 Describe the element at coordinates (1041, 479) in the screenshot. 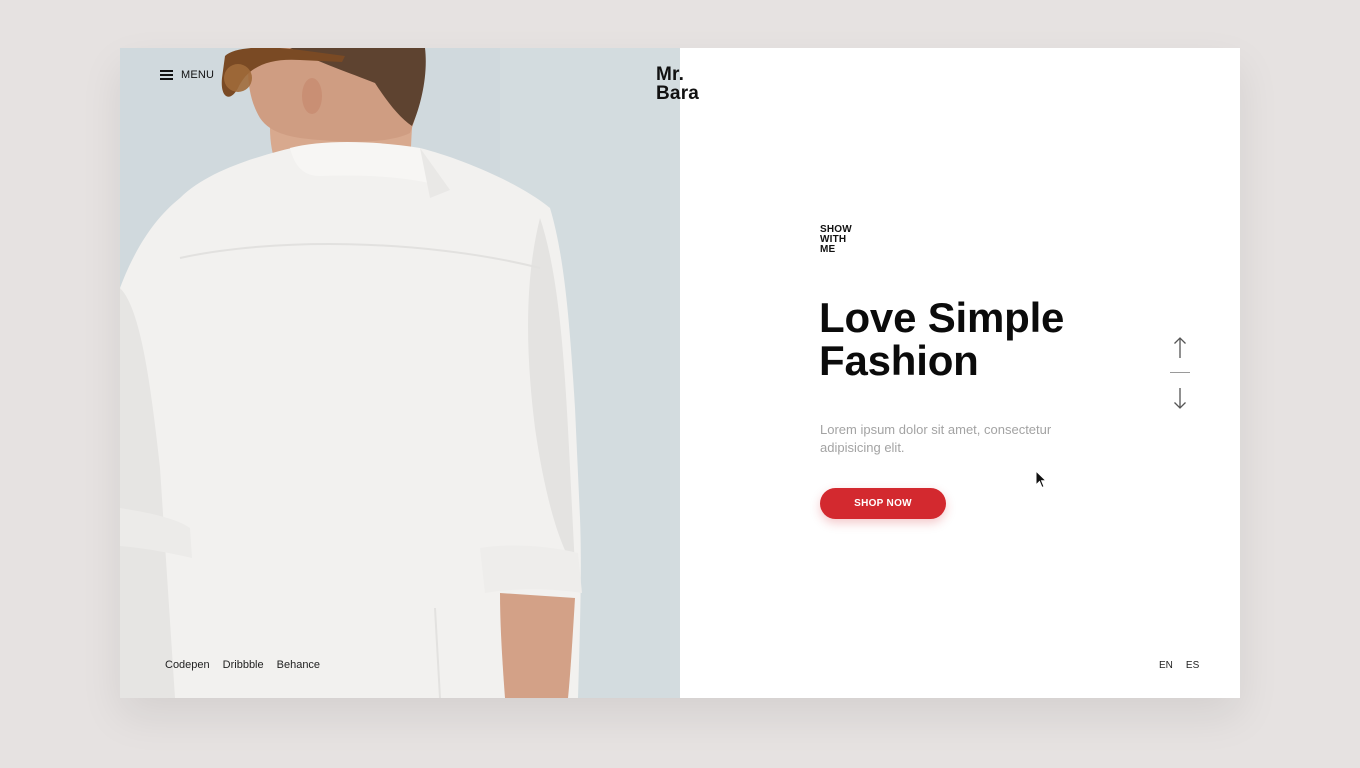

I see `mouse-cursor-icon` at that location.